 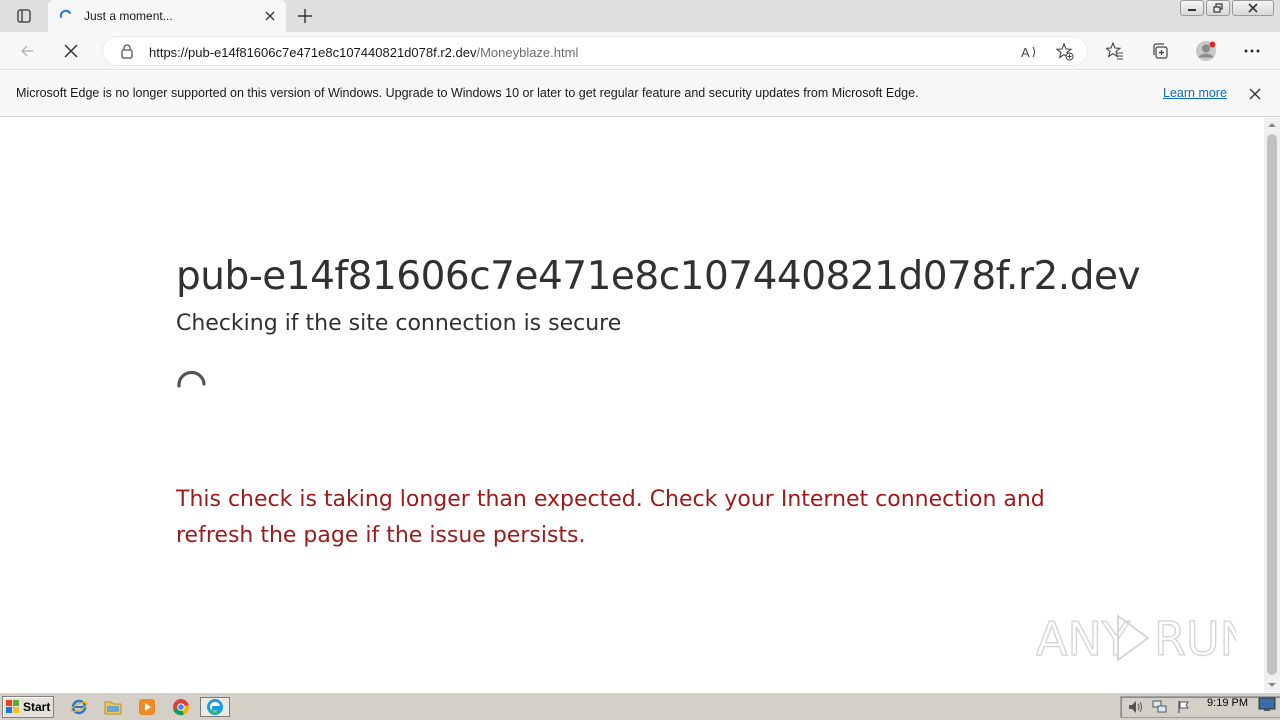 I want to click on volume-icon, so click(x=1136, y=707).